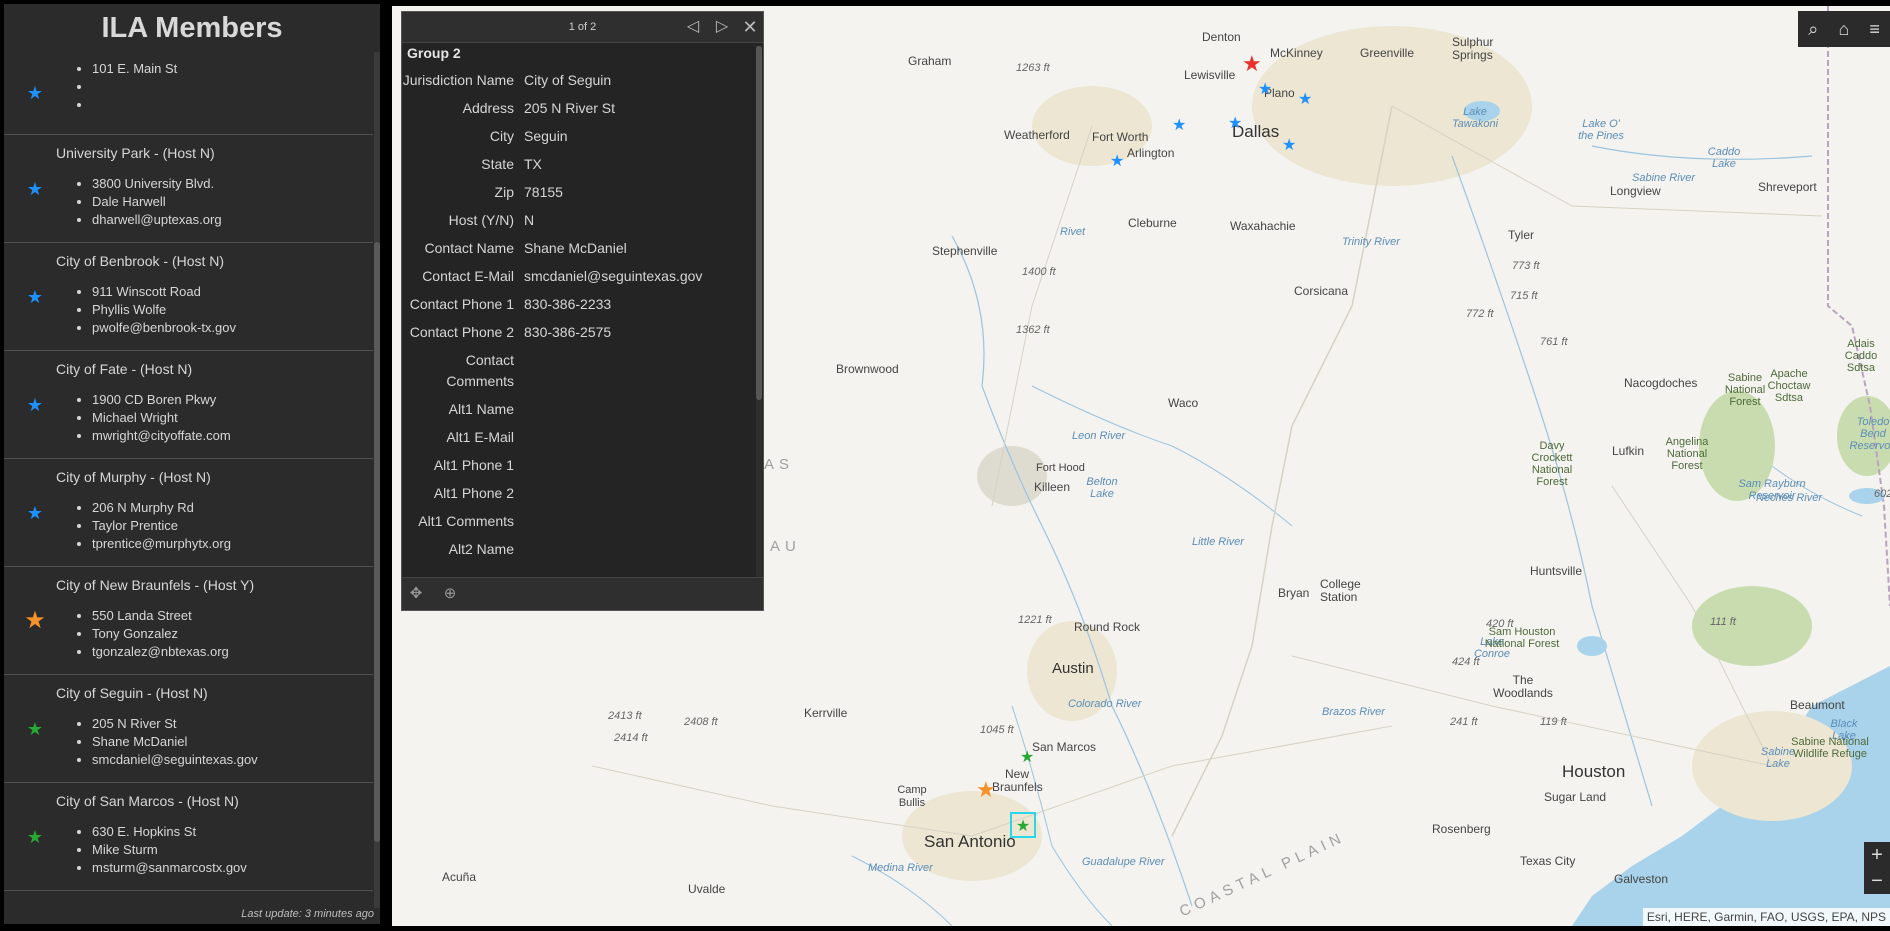  What do you see at coordinates (1817, 705) in the screenshot?
I see `map-label-beaumont: Beaumont` at bounding box center [1817, 705].